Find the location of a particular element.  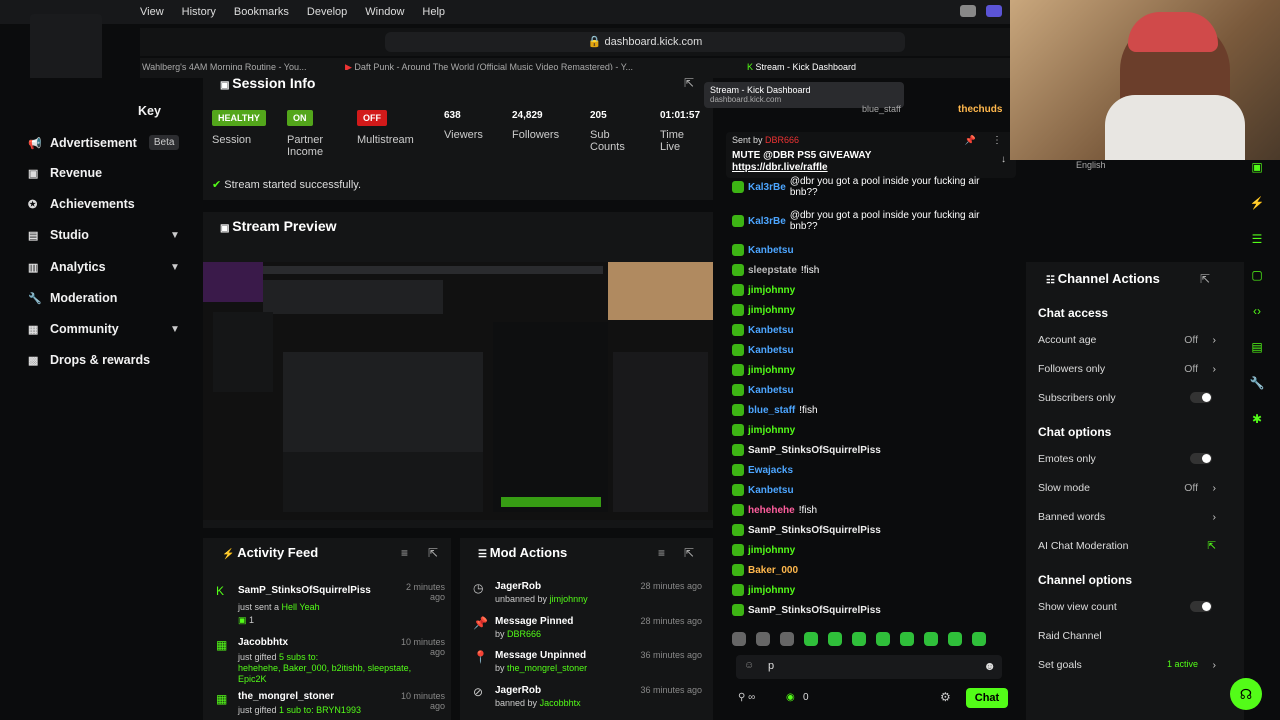

pin-icon: 📌 is located at coordinates (970, 140).